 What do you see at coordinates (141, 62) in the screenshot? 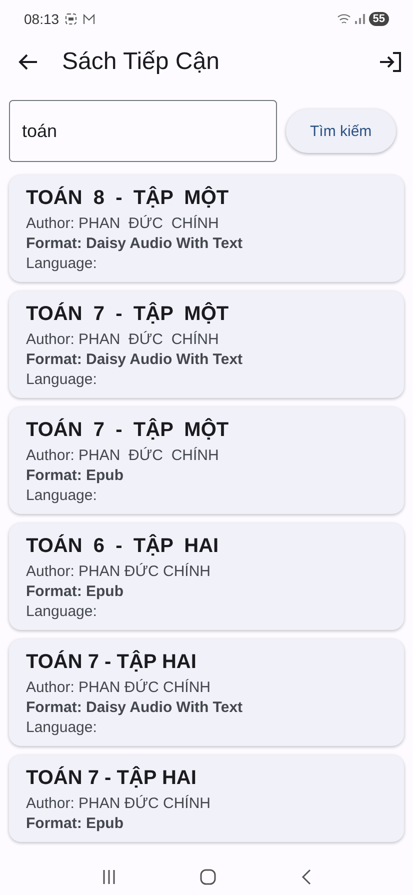
I see `app-title: Sách Tiếp Cận` at bounding box center [141, 62].